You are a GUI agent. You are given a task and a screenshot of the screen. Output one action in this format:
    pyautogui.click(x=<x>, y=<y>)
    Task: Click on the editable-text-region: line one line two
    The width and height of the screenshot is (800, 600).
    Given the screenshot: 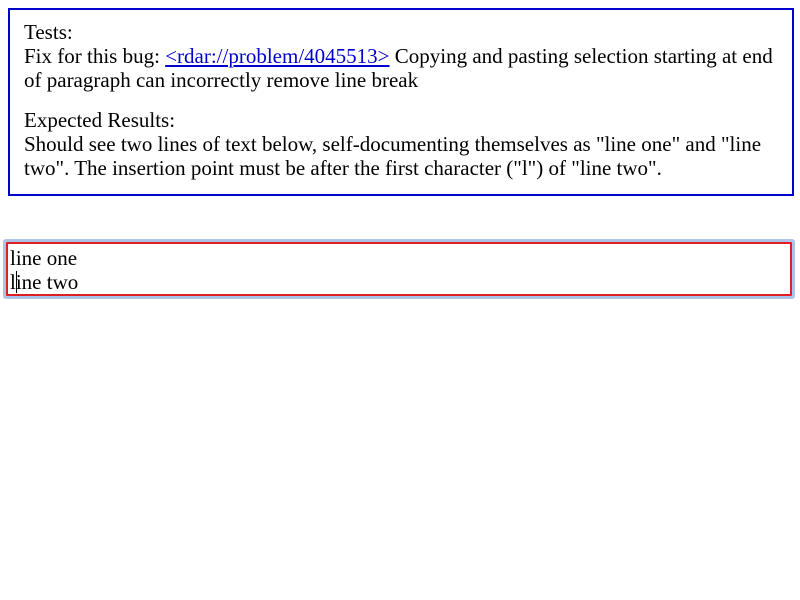 What is the action you would take?
    pyautogui.click(x=399, y=269)
    